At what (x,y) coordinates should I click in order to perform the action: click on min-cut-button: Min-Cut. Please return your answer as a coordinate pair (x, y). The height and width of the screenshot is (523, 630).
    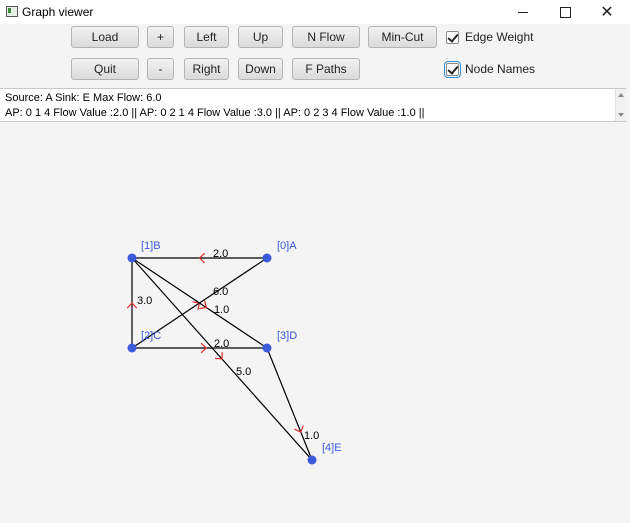
    Looking at the image, I should click on (402, 37).